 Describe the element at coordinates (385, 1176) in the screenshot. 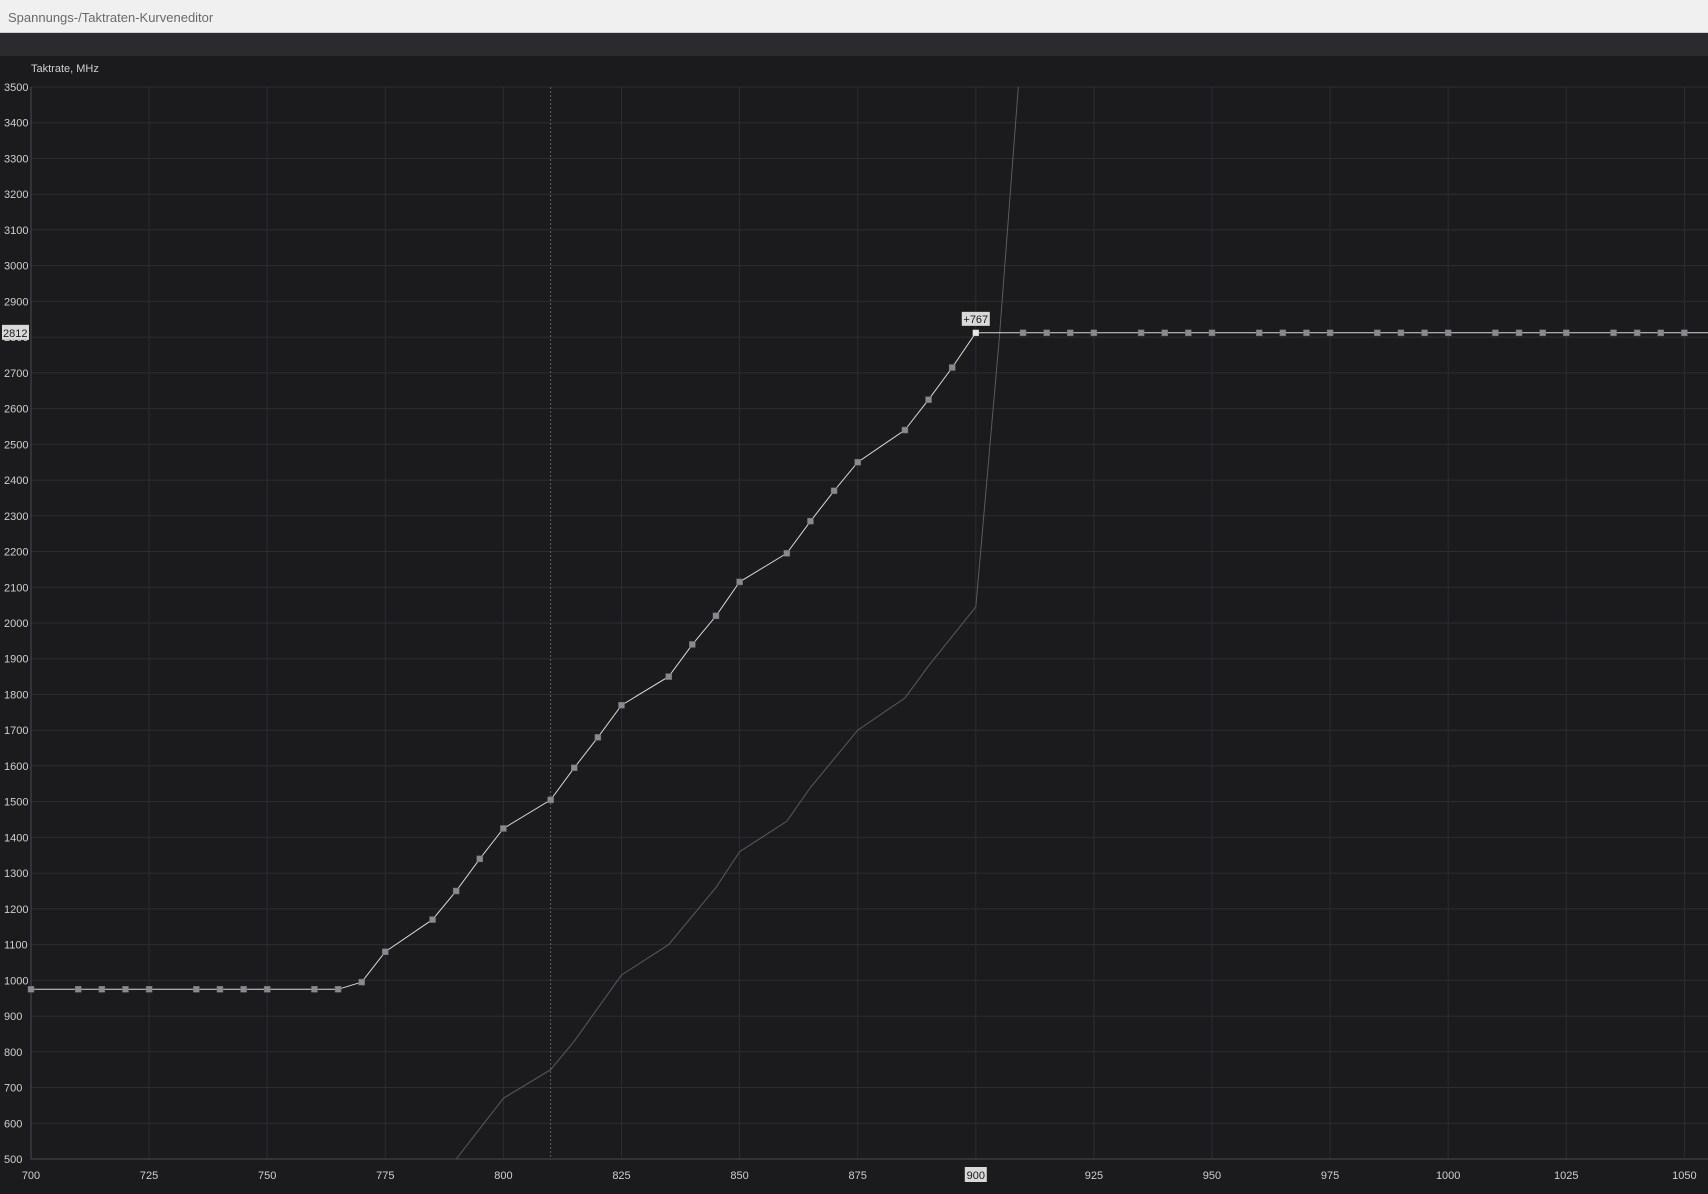

I see `x-tick-label: 775` at that location.